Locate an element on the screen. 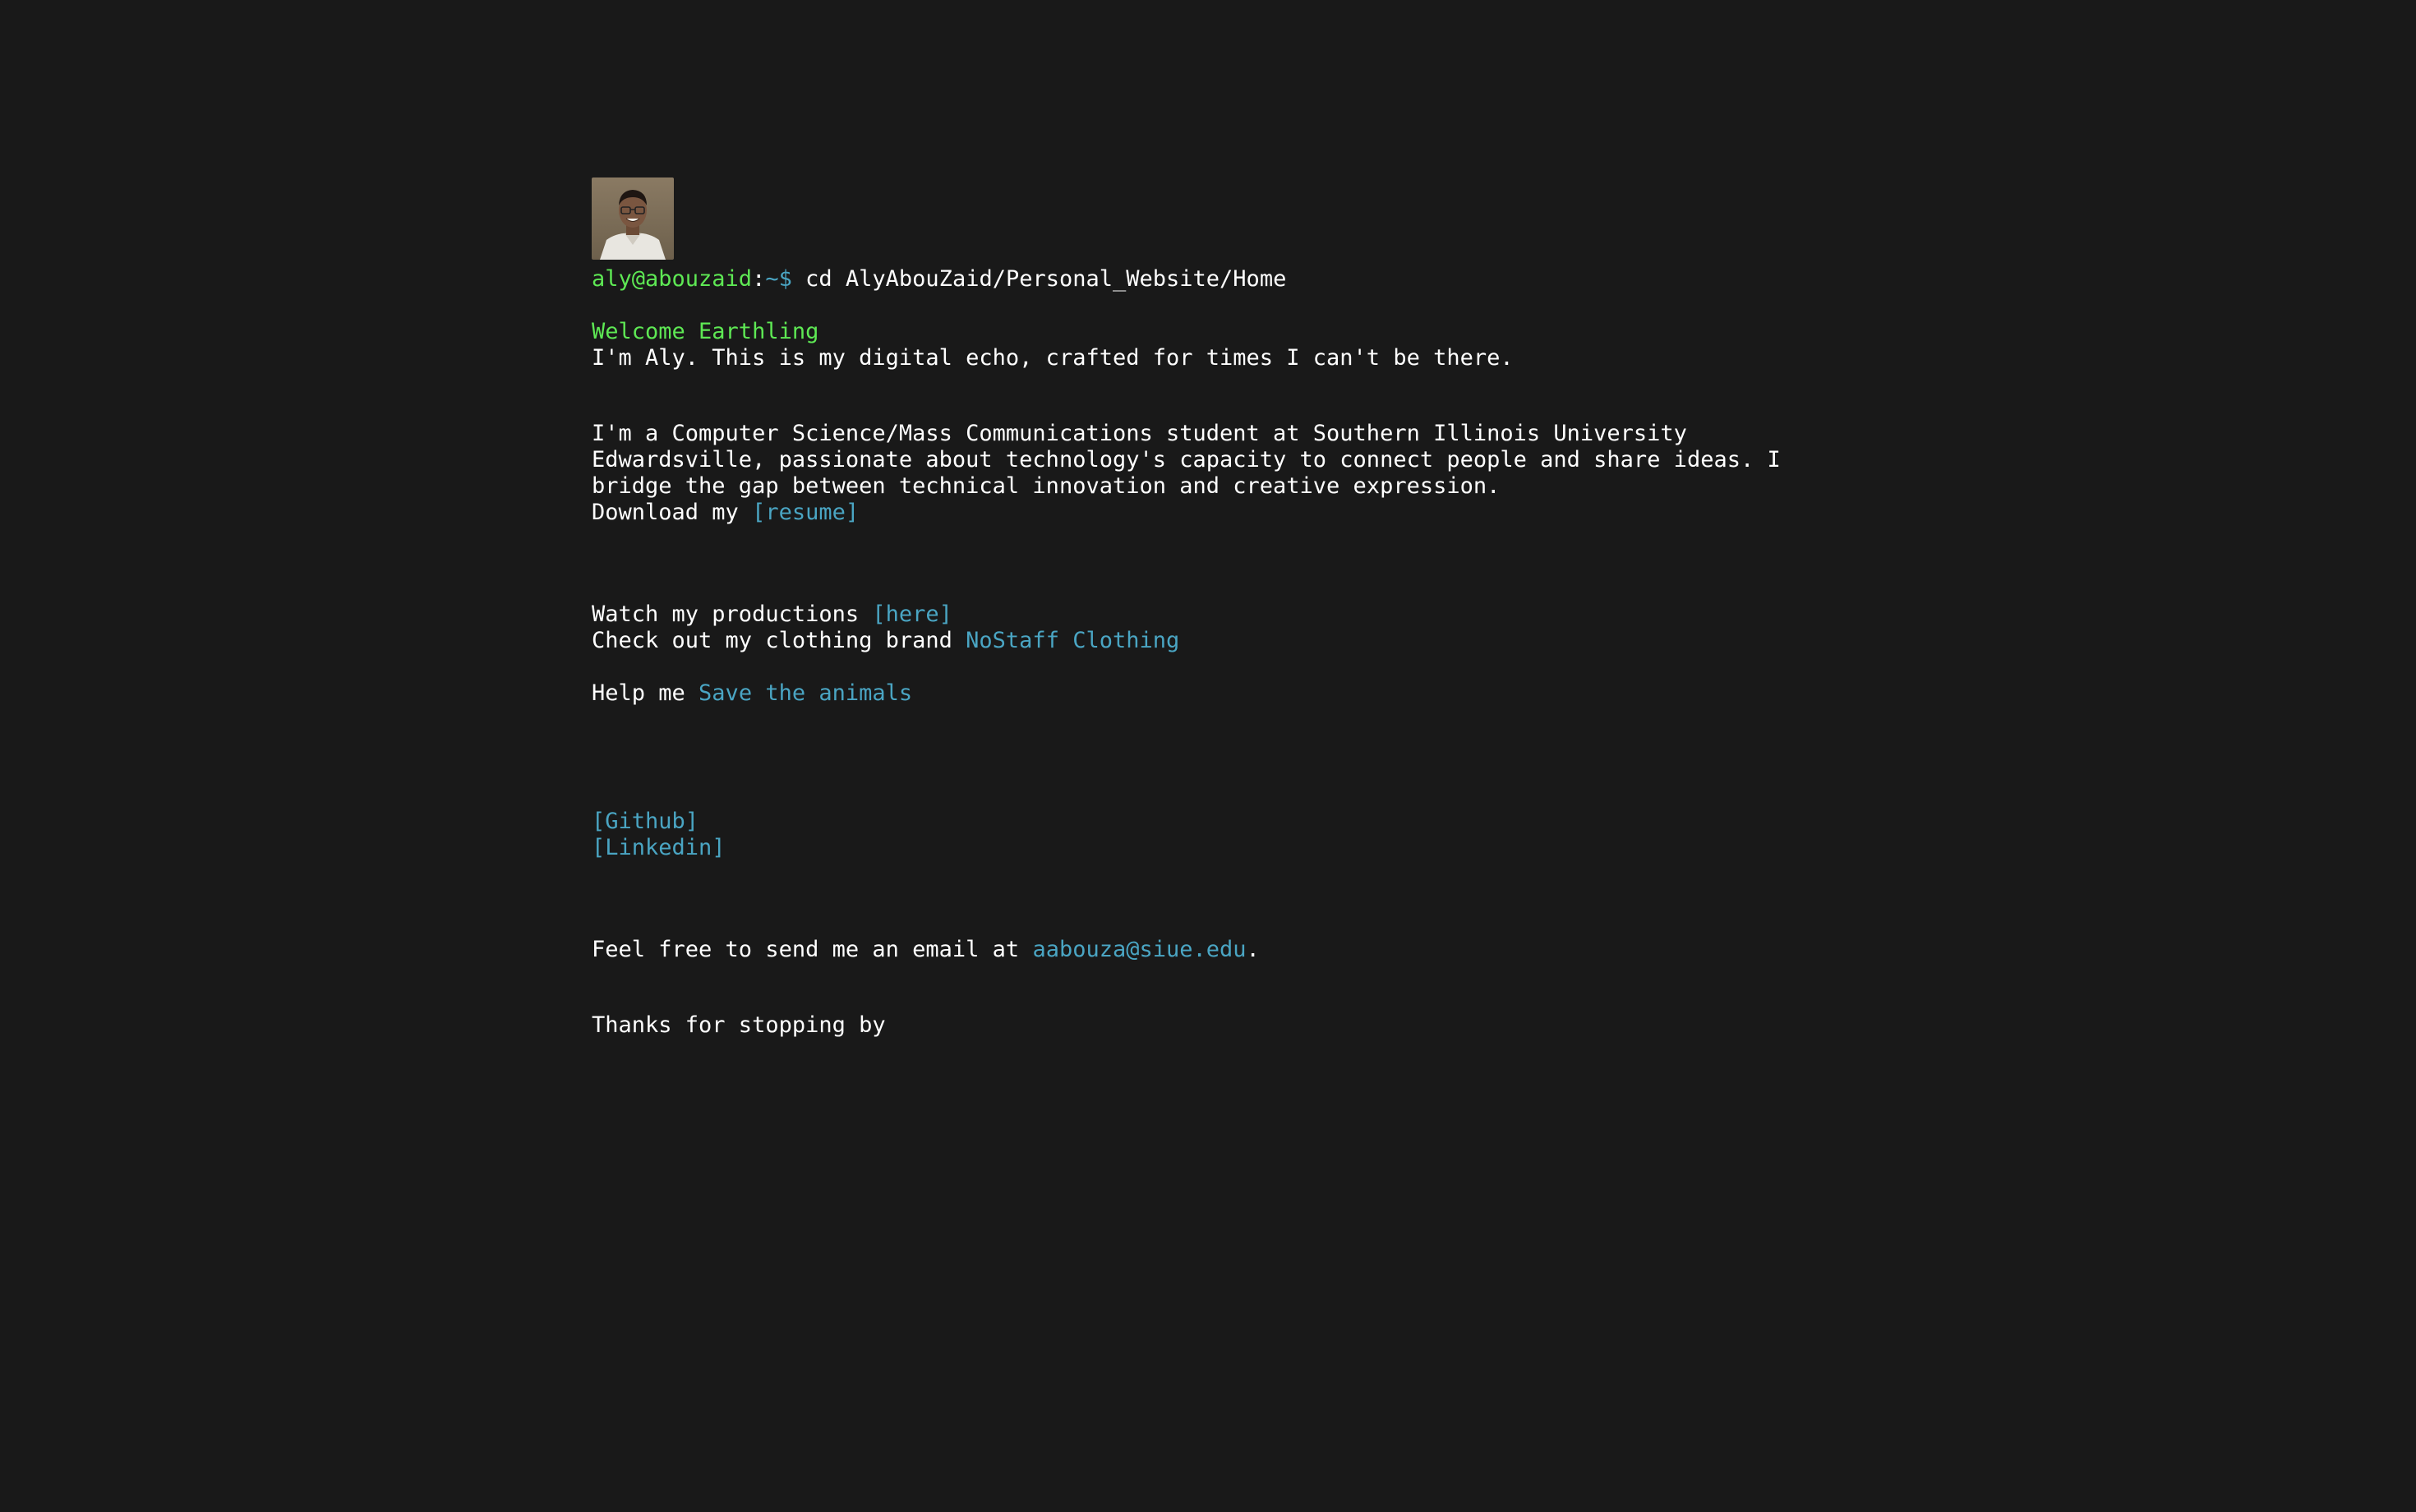 The image size is (2416, 1512). animals-prefix: Help me is located at coordinates (645, 693).